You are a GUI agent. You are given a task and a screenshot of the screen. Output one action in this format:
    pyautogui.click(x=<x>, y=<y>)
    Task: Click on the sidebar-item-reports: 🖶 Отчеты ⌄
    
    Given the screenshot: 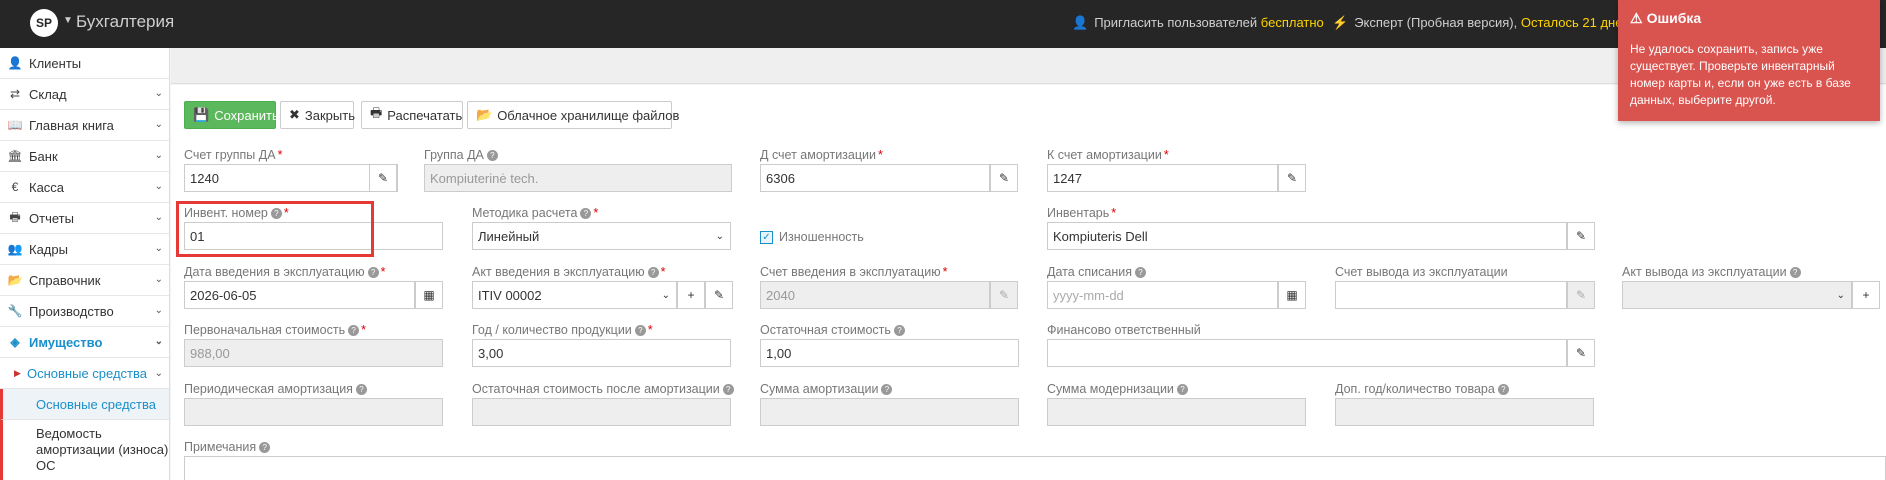 What is the action you would take?
    pyautogui.click(x=84, y=218)
    